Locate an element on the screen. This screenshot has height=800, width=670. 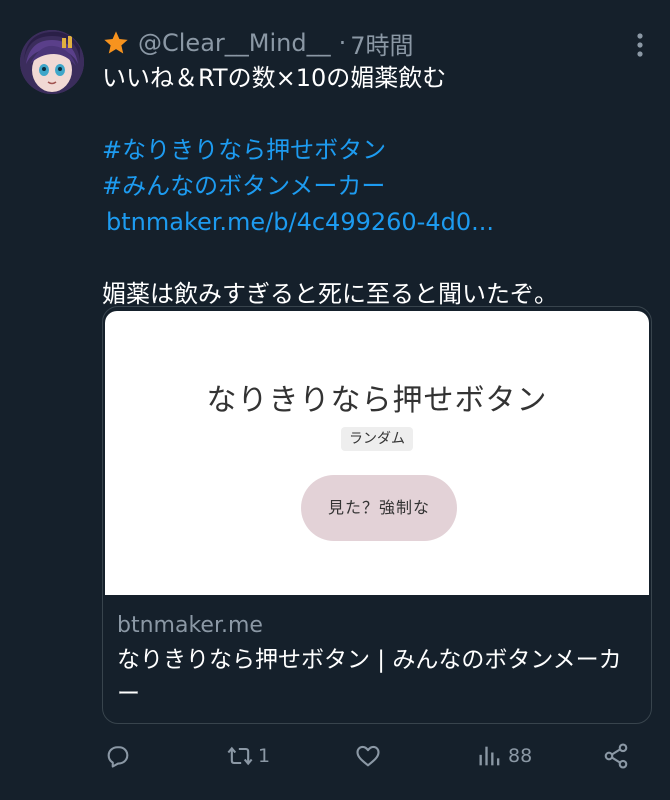
preview-badge: ランダム is located at coordinates (377, 439).